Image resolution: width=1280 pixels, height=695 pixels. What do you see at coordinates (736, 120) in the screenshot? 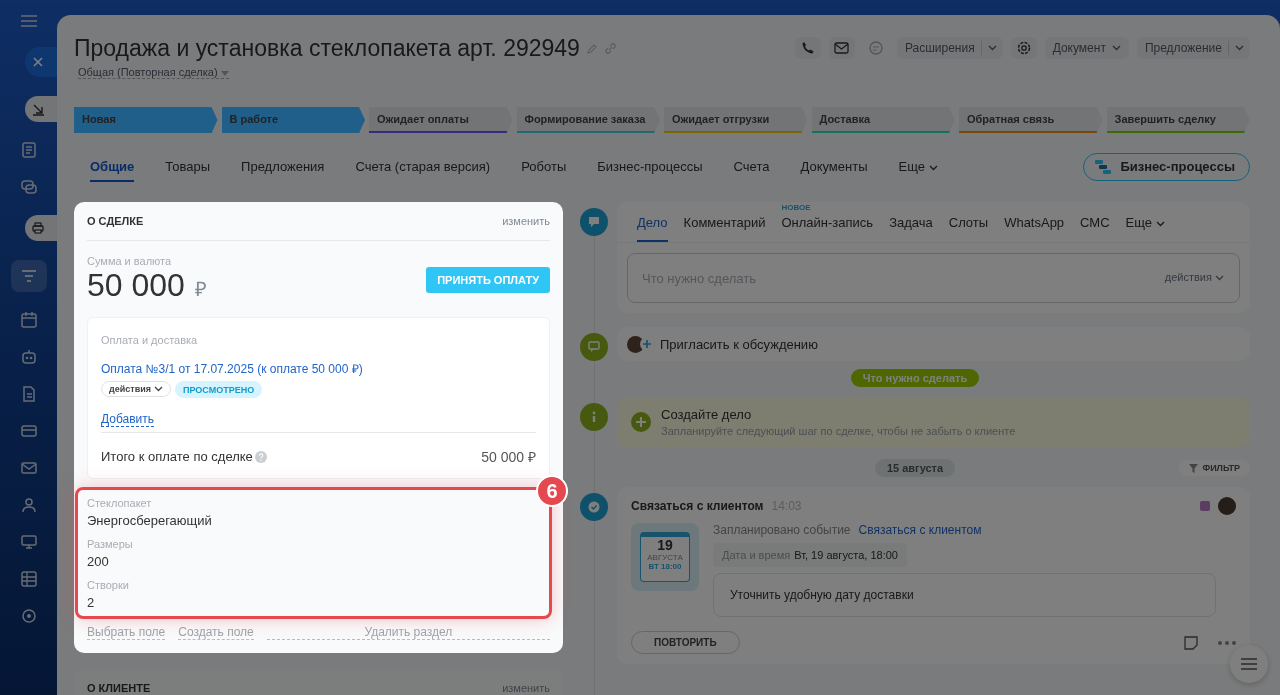
I see `stage-step: Ожидает отгрузки` at bounding box center [736, 120].